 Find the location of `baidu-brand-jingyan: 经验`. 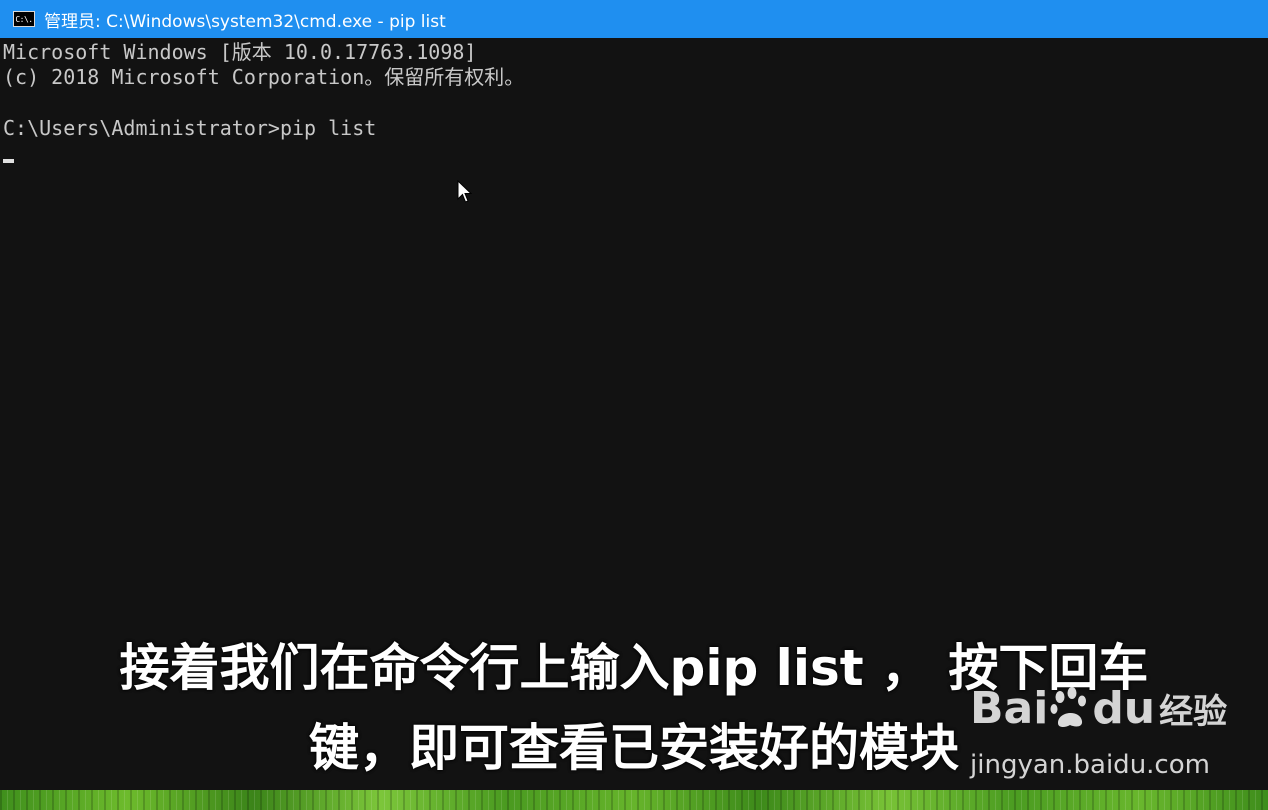

baidu-brand-jingyan: 经验 is located at coordinates (1193, 711).